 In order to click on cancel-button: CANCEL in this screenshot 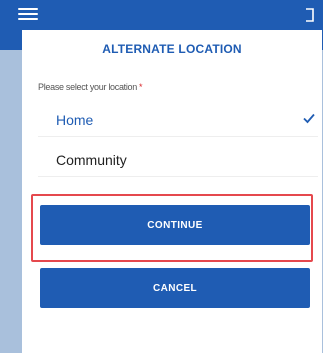, I will do `click(175, 288)`.